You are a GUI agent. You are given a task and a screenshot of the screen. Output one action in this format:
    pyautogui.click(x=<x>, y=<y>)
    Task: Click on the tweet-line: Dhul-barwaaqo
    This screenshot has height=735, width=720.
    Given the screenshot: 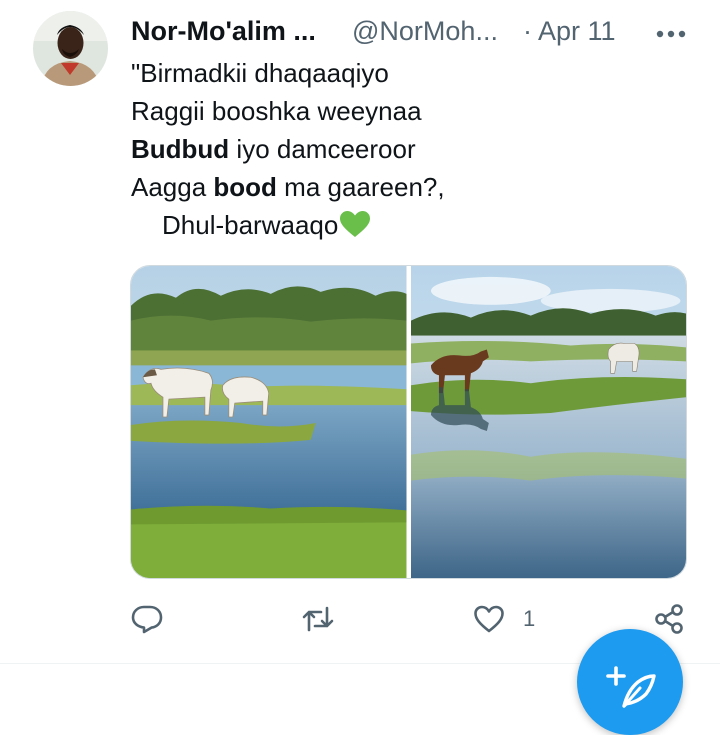 What is the action you would take?
    pyautogui.click(x=406, y=227)
    